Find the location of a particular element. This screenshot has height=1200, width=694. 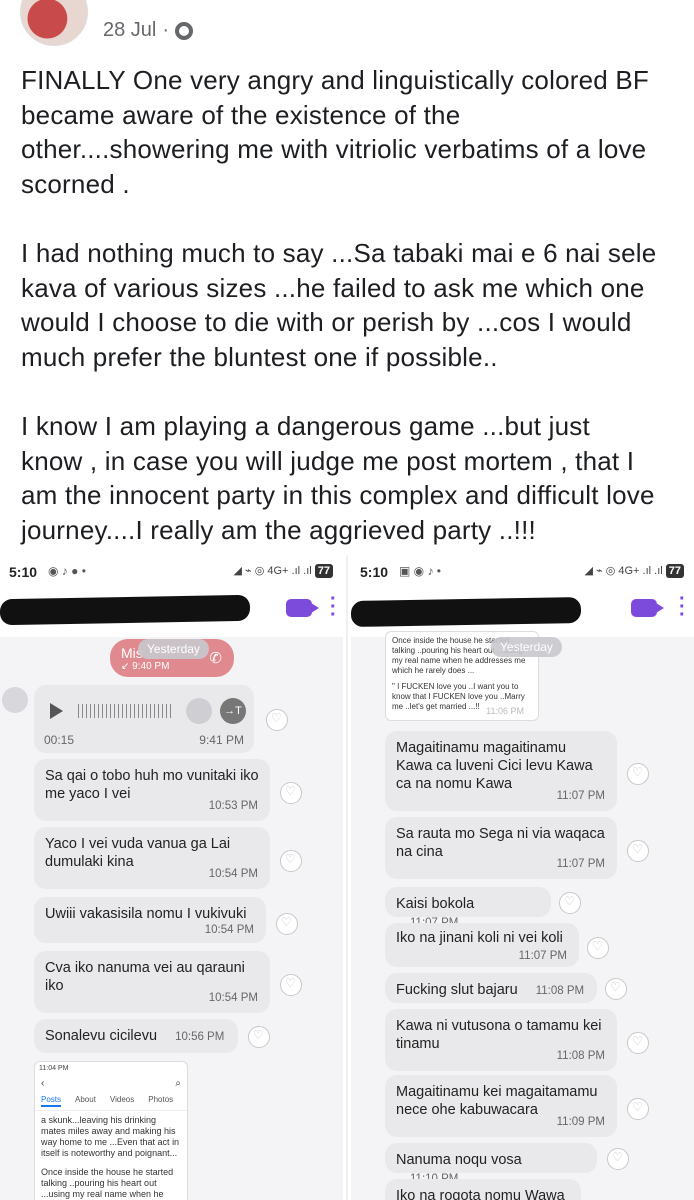

play-icon is located at coordinates (56, 711).